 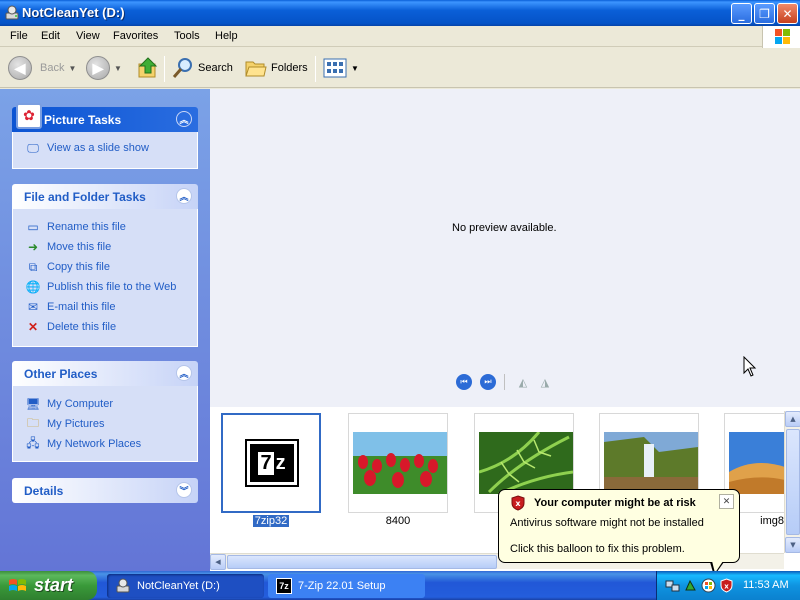 I want to click on menu-tools: Tools, so click(x=187, y=36).